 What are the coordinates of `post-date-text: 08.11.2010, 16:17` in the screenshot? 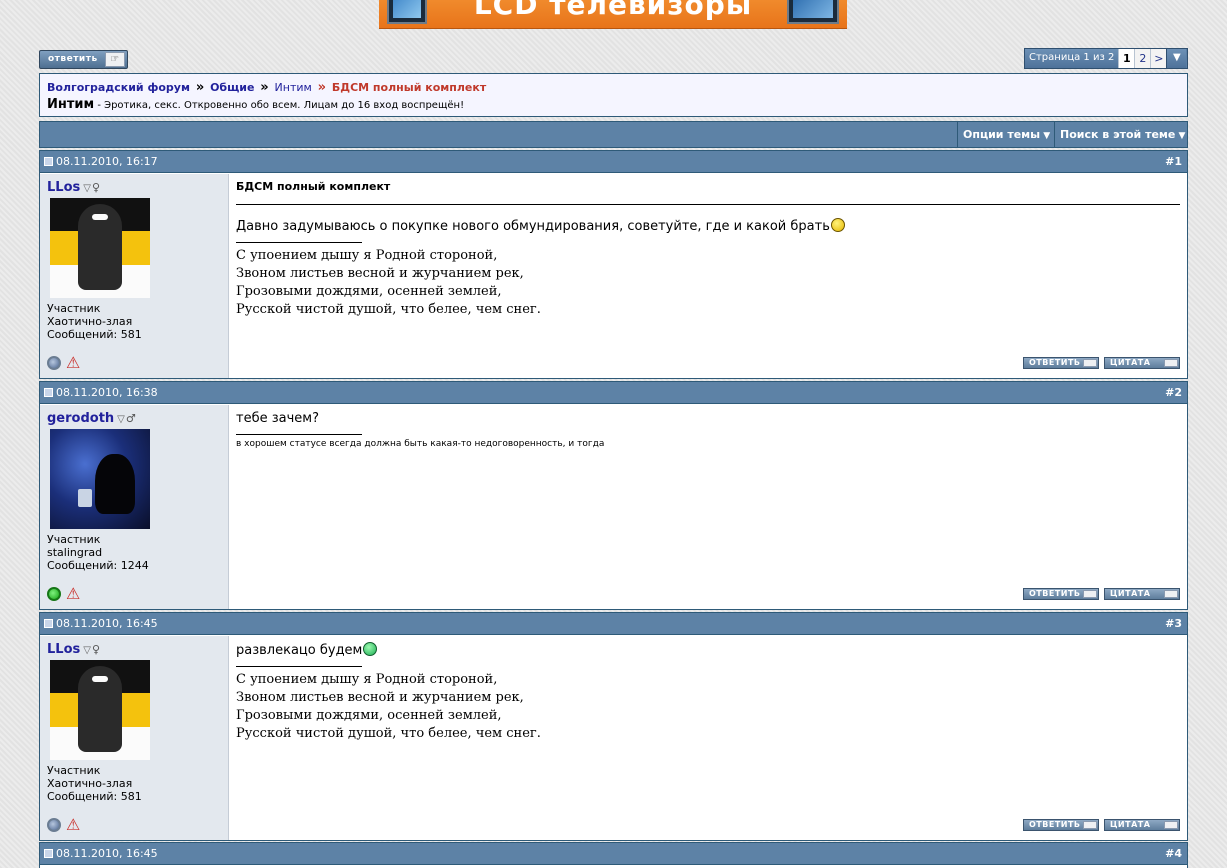 It's located at (107, 161).